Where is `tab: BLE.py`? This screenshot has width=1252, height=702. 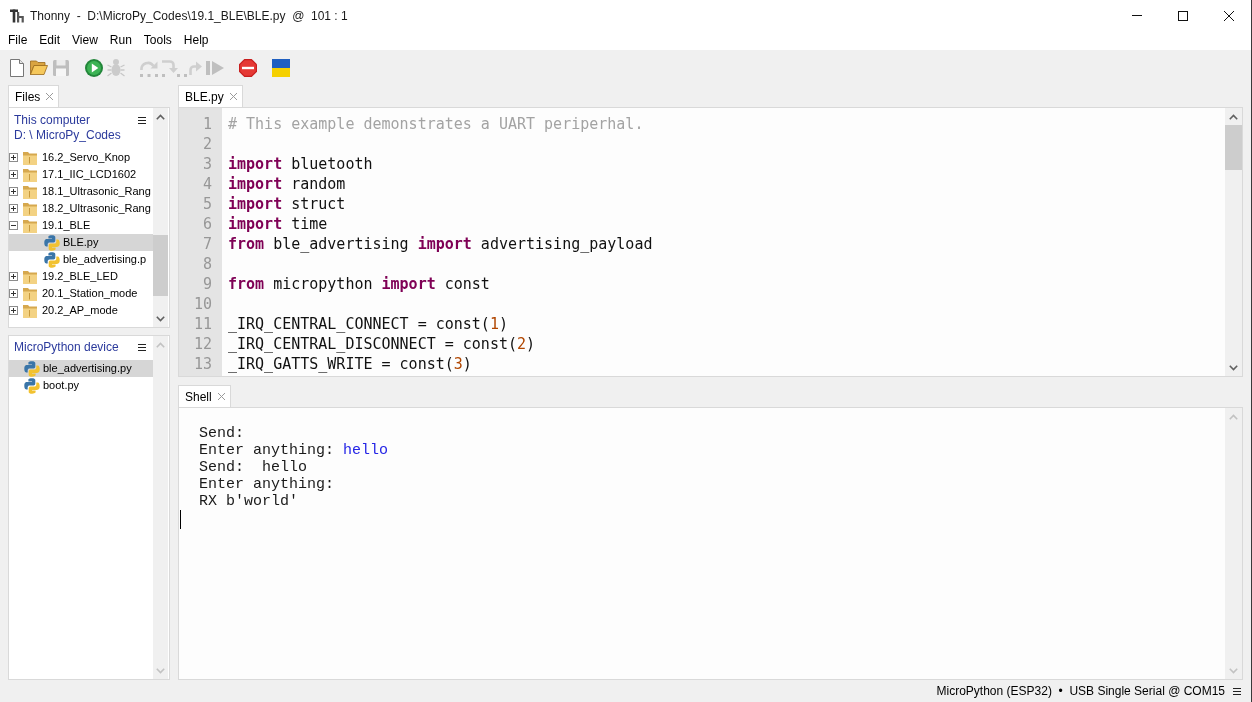 tab: BLE.py is located at coordinates (210, 96).